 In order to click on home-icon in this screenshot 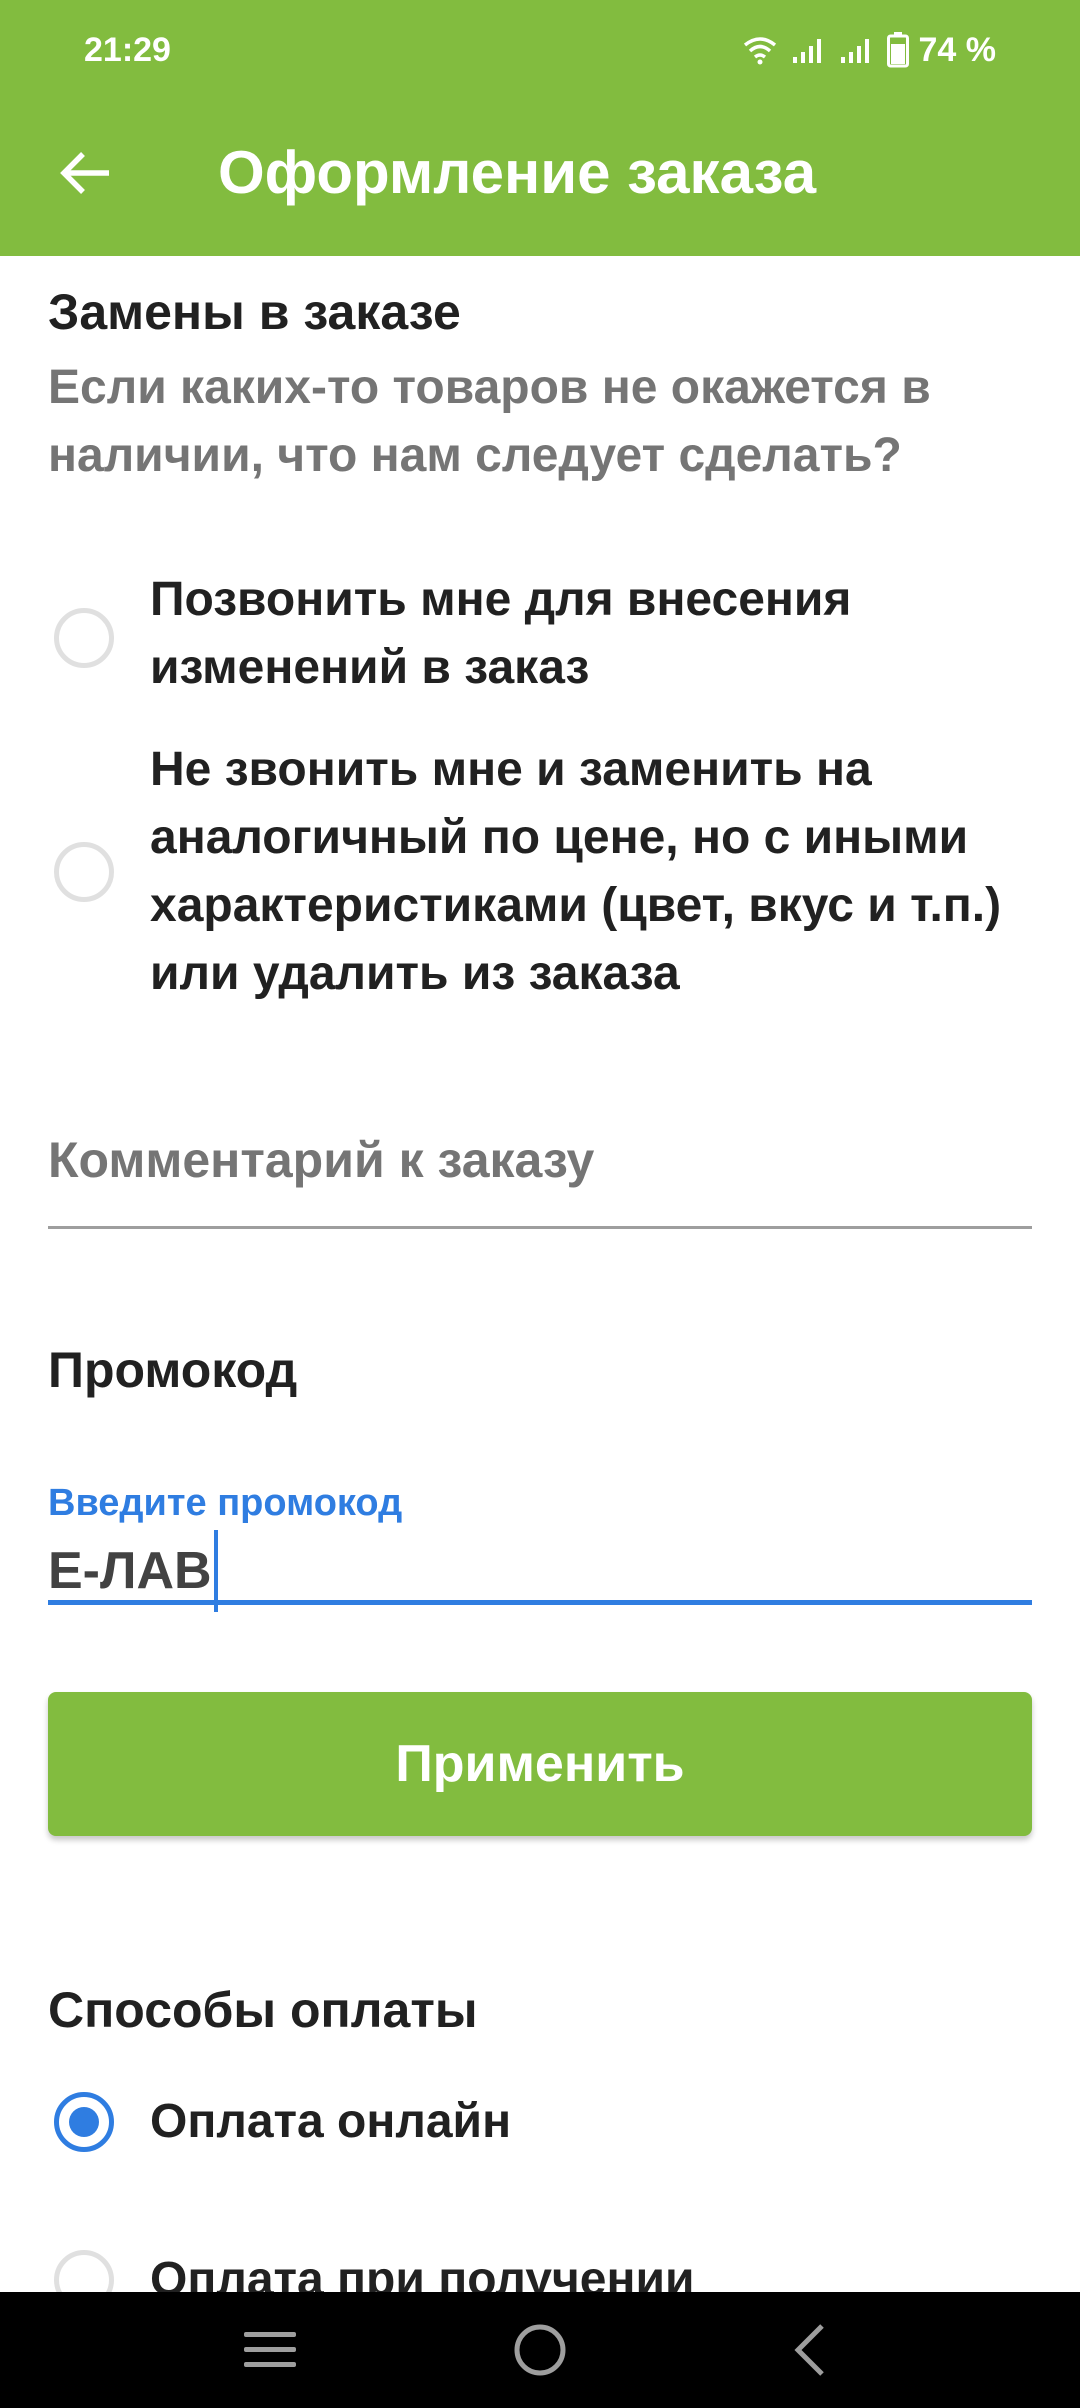, I will do `click(540, 2350)`.